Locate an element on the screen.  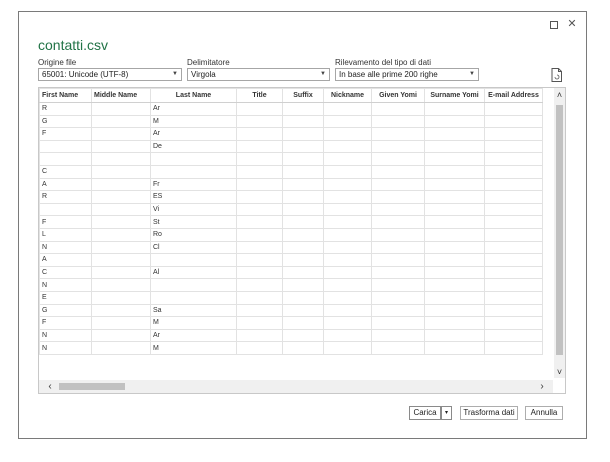
column-header: Given Yomi is located at coordinates (398, 95).